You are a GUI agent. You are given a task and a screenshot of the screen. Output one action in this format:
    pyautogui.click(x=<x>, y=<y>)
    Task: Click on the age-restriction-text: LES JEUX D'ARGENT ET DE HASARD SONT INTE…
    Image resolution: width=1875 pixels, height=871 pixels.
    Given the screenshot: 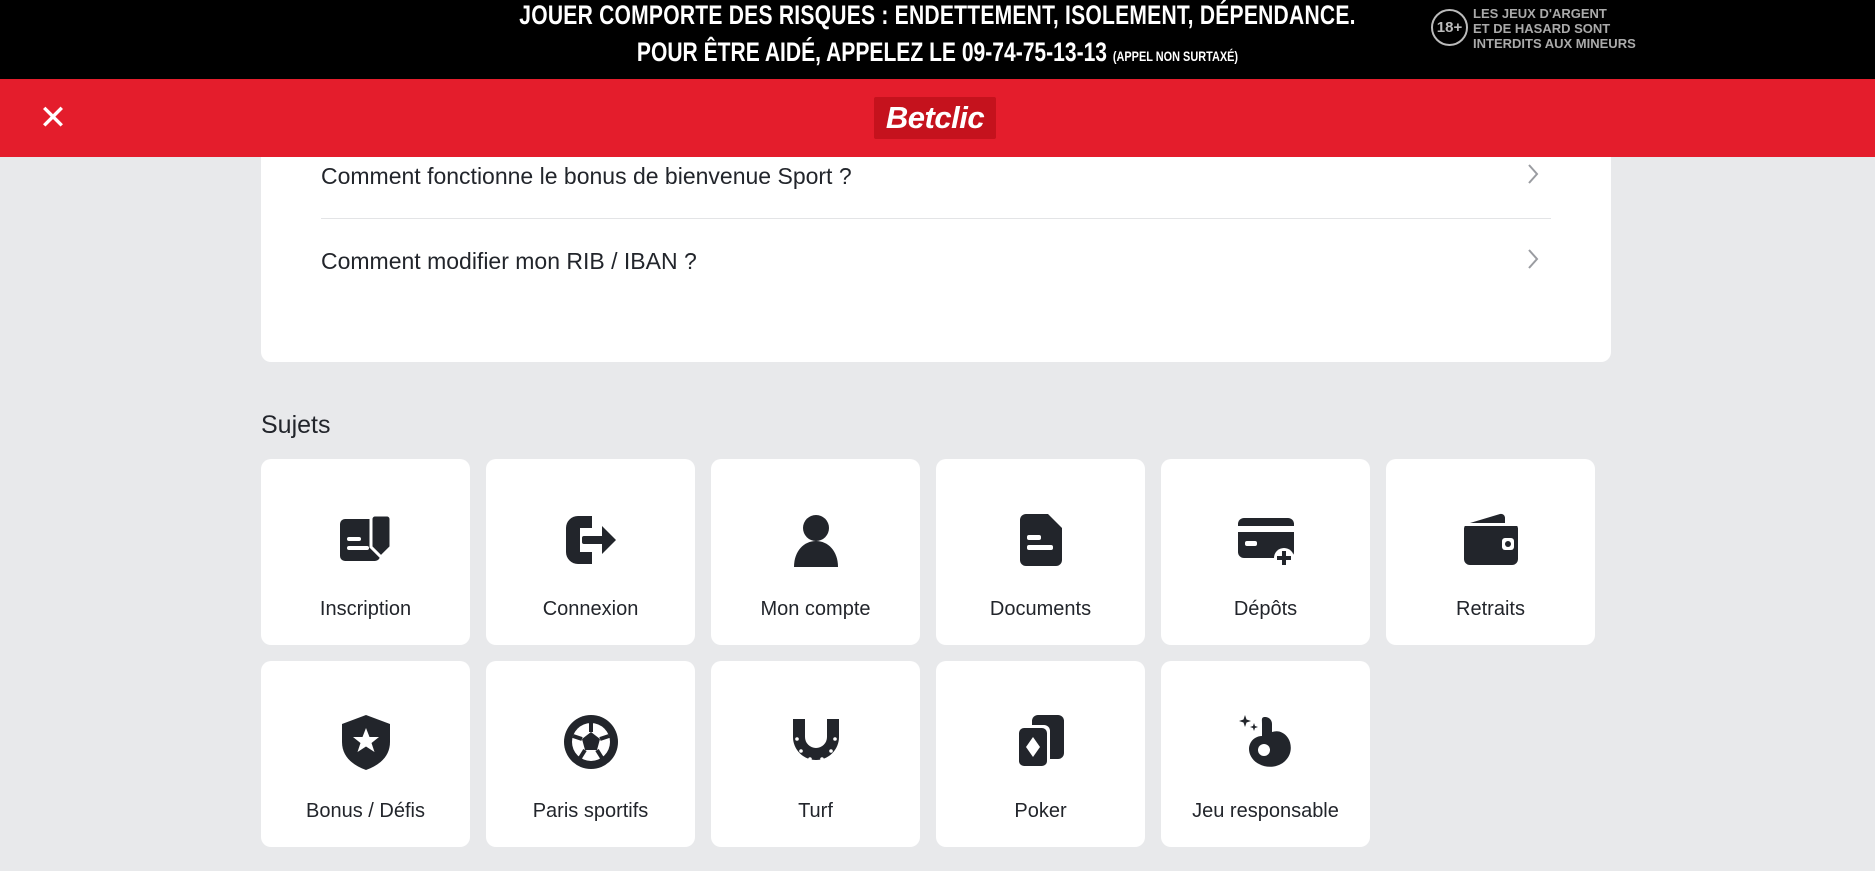 What is the action you would take?
    pyautogui.click(x=1583, y=28)
    